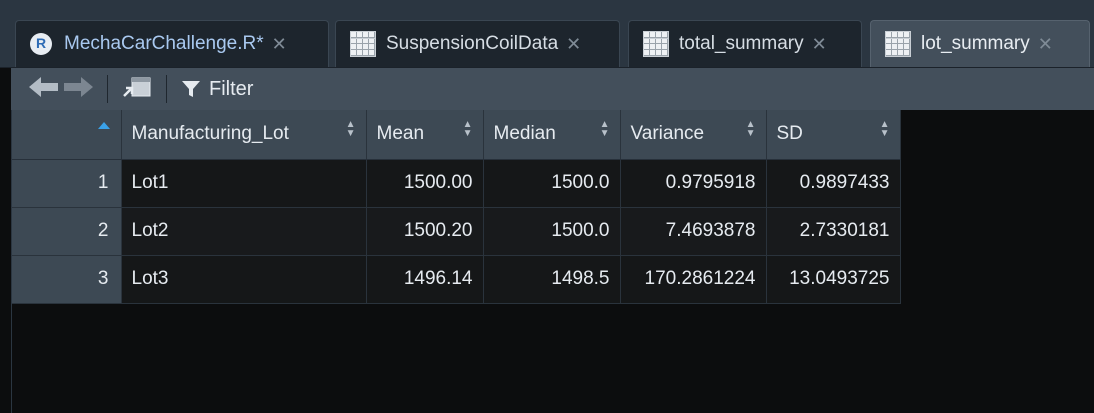 This screenshot has height=413, width=1094. I want to click on column-header-median: Median ▲ ▼, so click(552, 135).